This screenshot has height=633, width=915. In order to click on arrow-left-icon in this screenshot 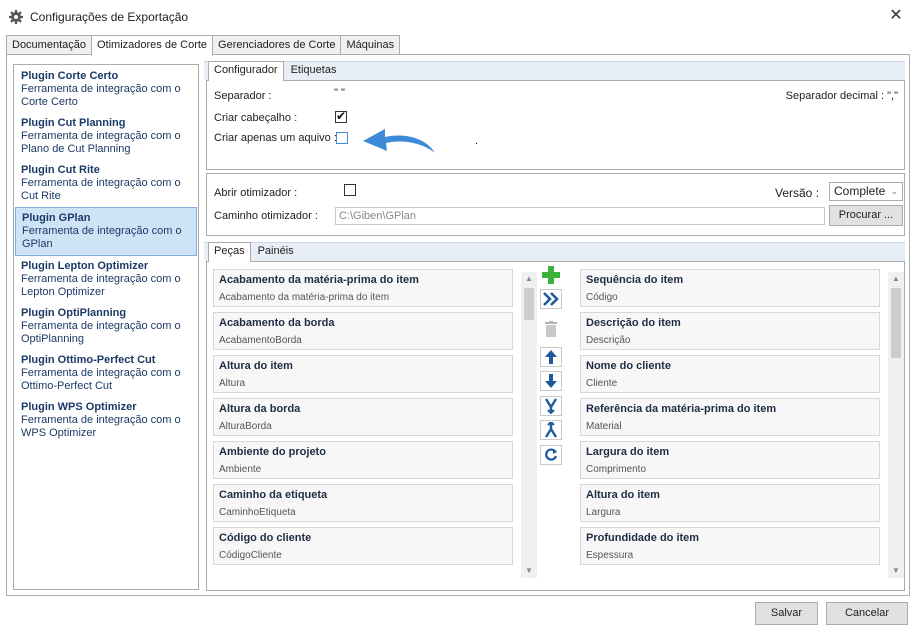, I will do `click(399, 141)`.